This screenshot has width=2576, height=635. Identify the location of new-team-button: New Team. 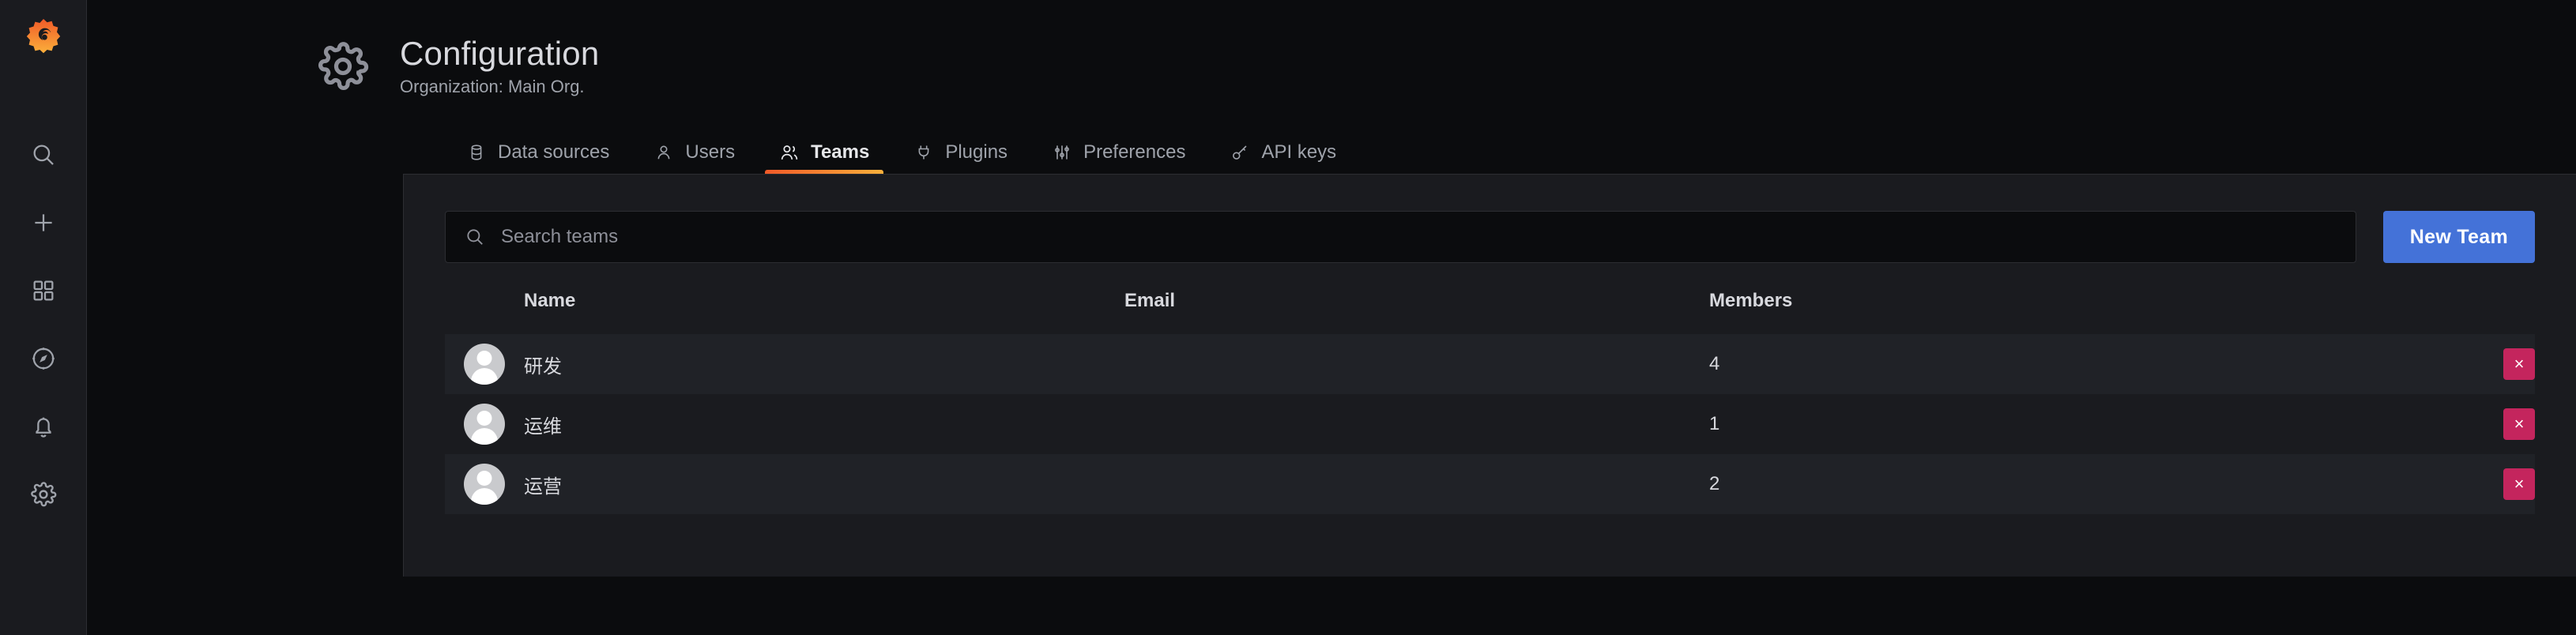
(2458, 238).